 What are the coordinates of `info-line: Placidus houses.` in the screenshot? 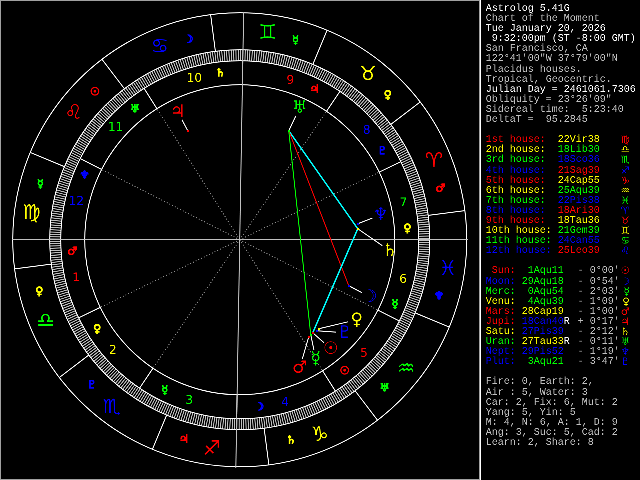 It's located at (534, 71).